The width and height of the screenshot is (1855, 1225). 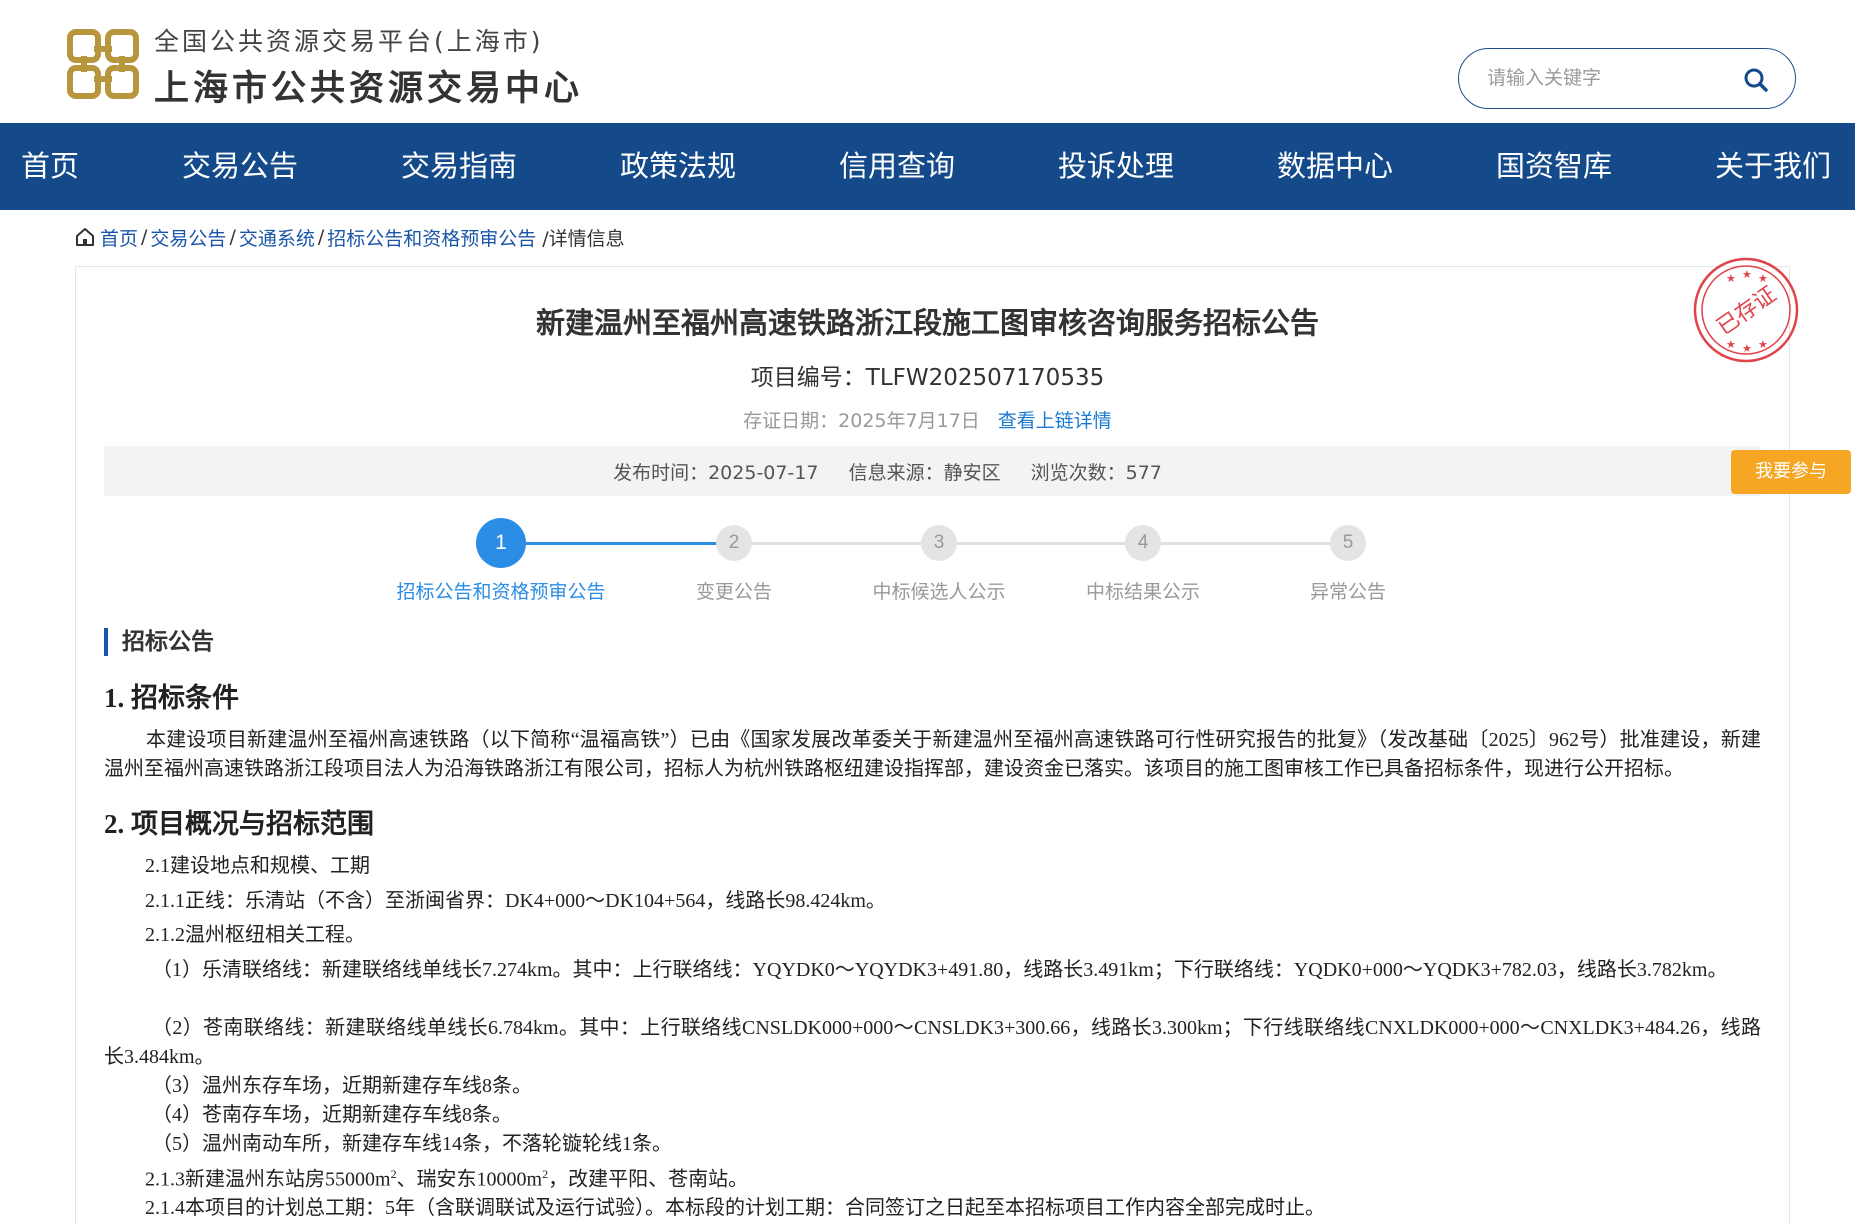 I want to click on nav-complaint: 投诉处理, so click(x=1116, y=166).